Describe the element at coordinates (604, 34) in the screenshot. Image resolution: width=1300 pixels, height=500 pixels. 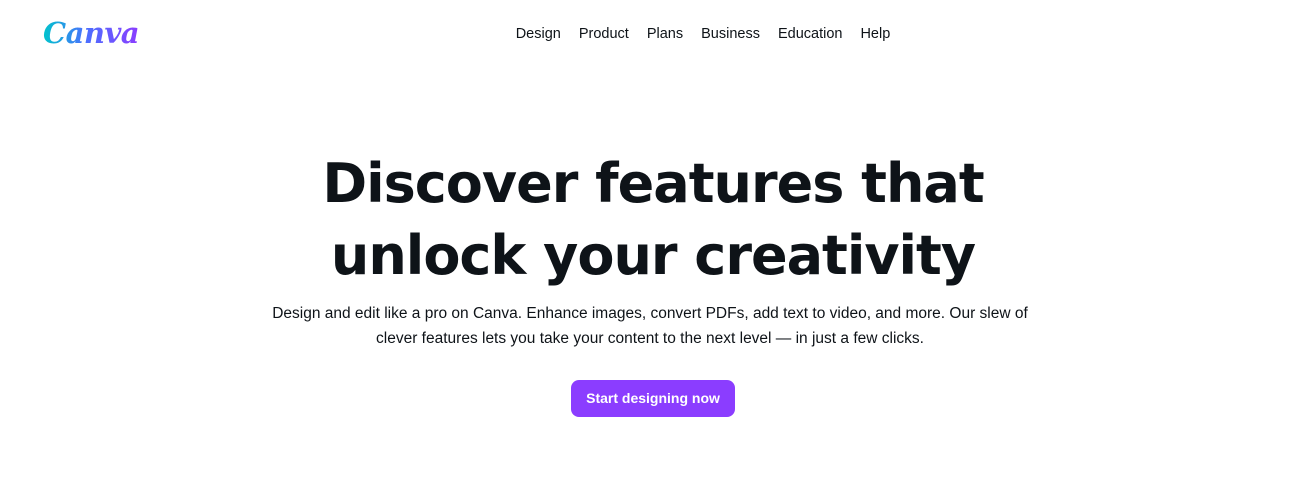
I see `nav-item-product: Product` at that location.